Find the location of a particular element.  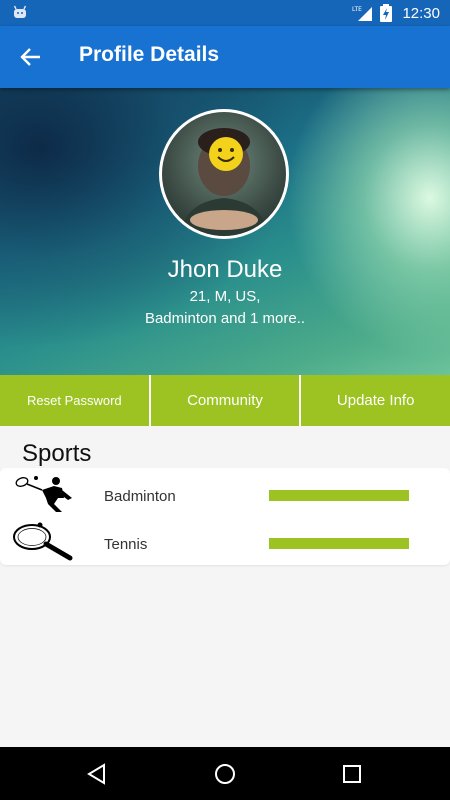

avatar-photo is located at coordinates (224, 182).